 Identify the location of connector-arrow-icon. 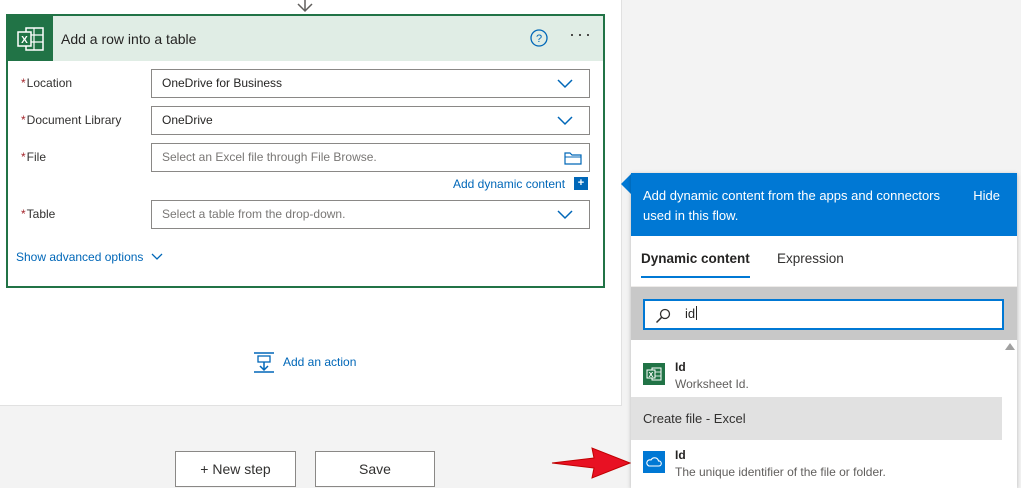
(305, 6).